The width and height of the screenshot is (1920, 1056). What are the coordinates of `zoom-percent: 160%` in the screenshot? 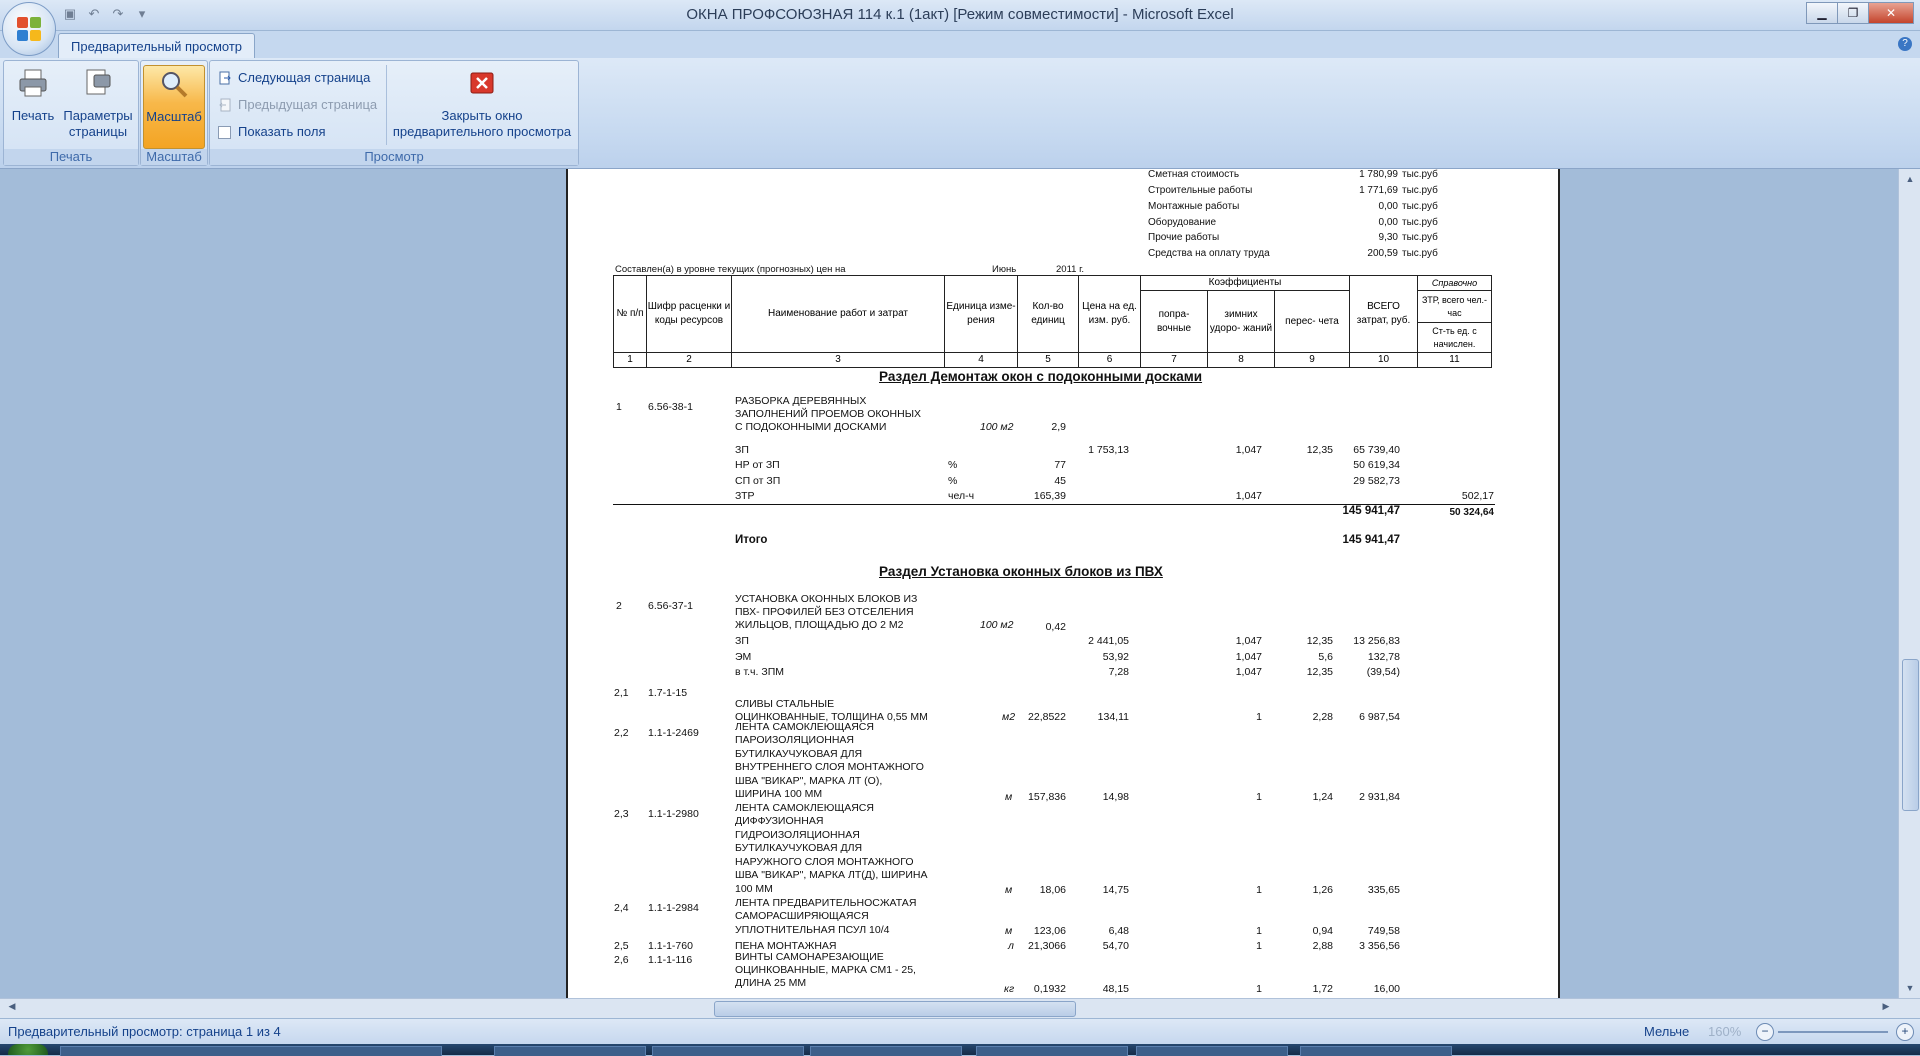 It's located at (1724, 1031).